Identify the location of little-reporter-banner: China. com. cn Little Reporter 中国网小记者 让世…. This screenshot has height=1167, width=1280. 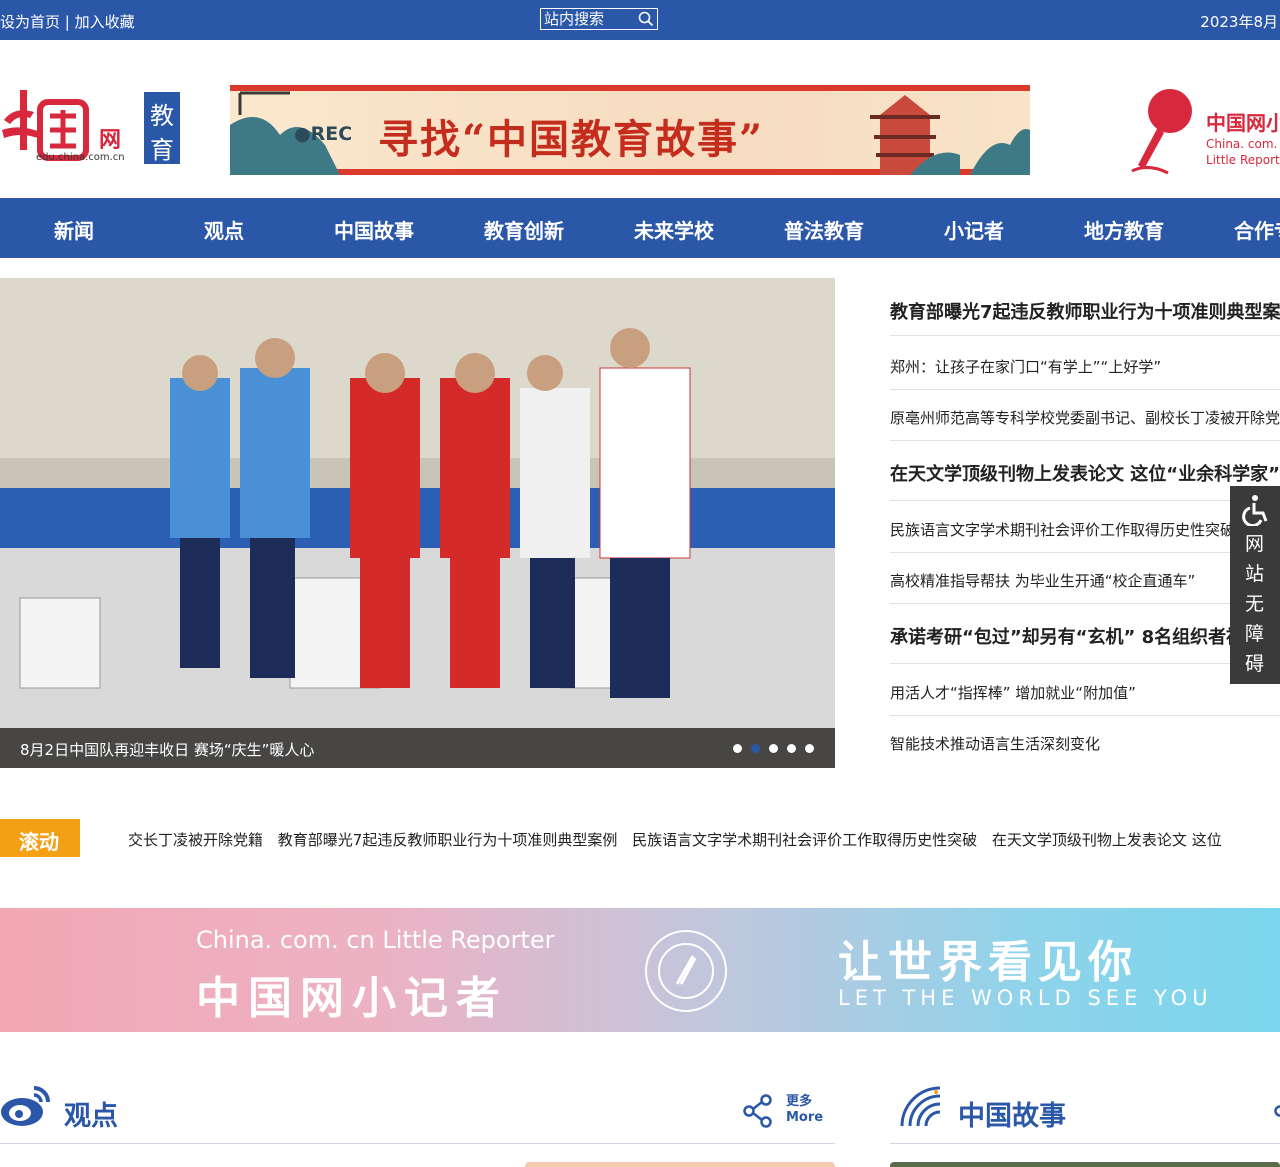
(640, 970).